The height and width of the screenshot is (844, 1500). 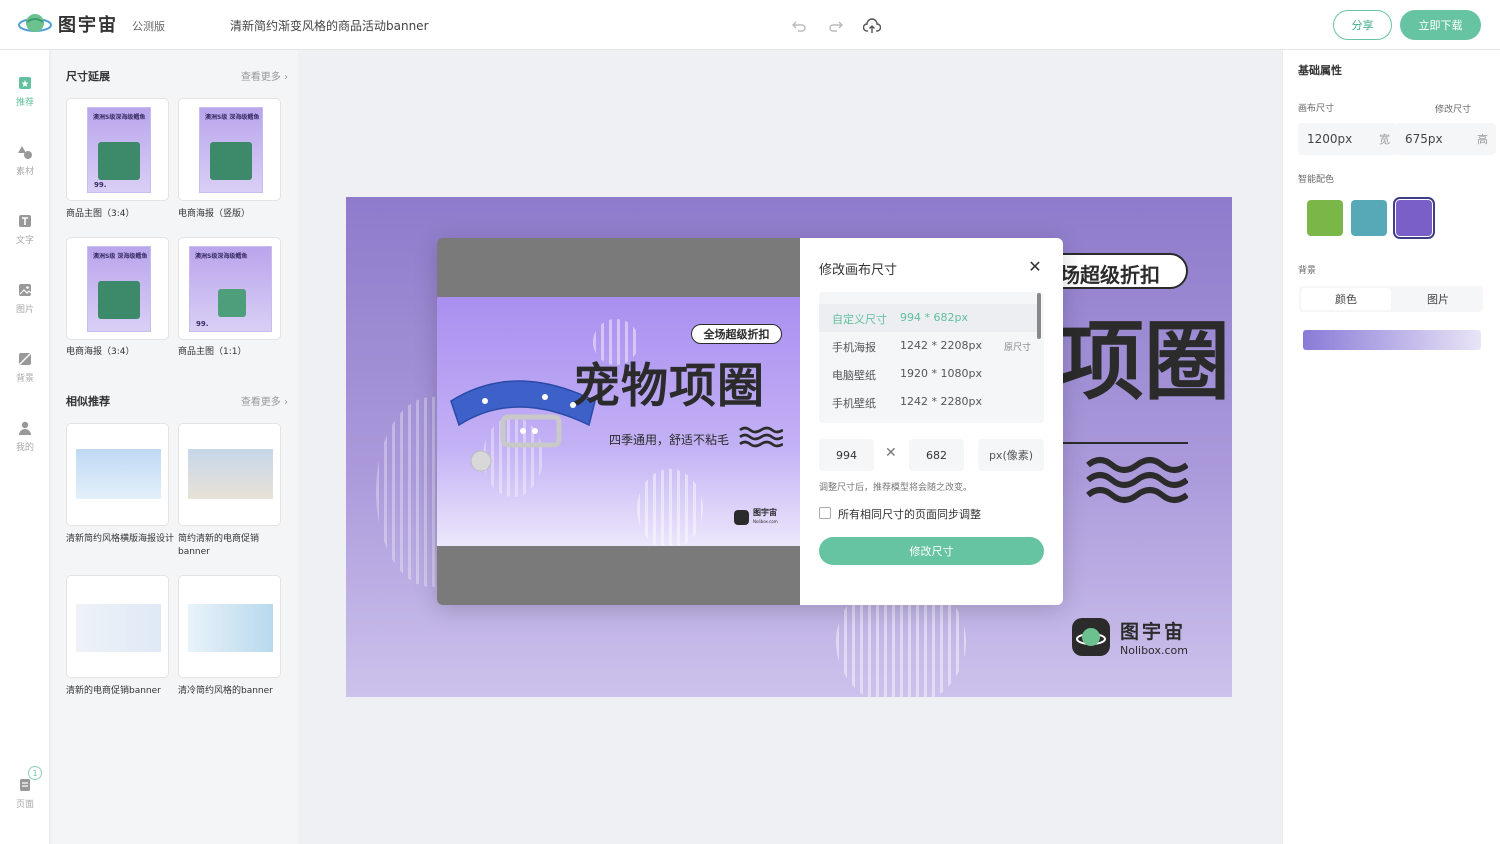 I want to click on bg-tab-image: 图片, so click(x=1438, y=299).